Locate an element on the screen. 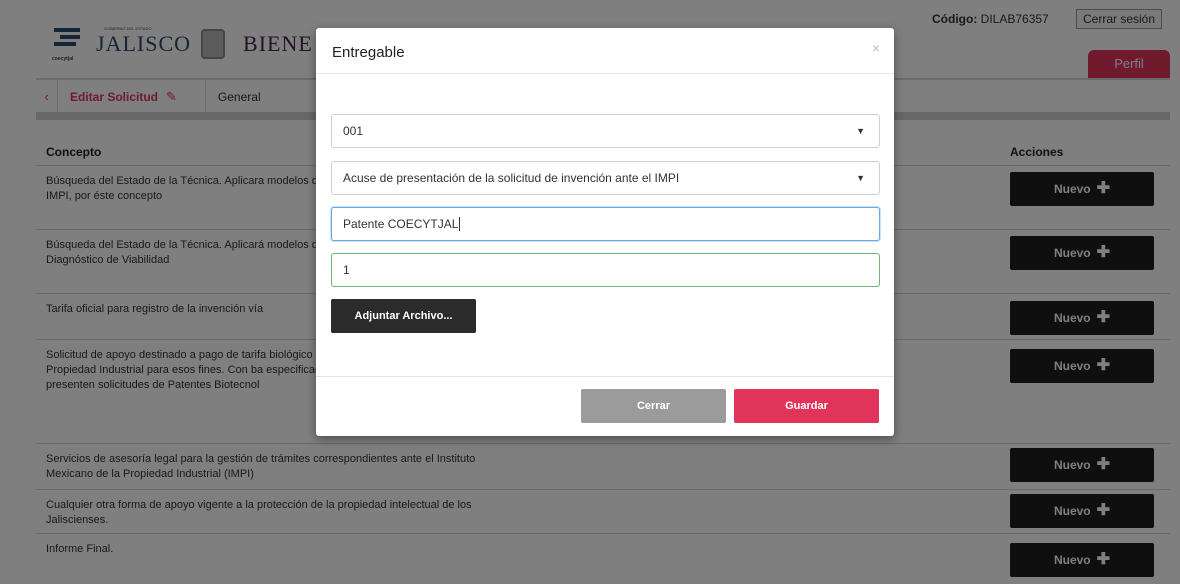  quantity-input: 1 is located at coordinates (605, 270).